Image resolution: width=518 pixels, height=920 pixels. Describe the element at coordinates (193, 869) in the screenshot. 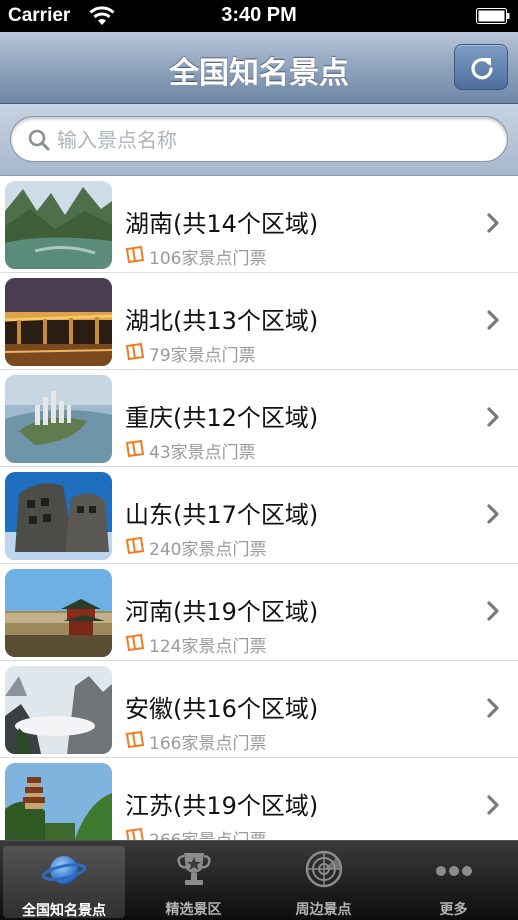

I see `trophy-icon` at that location.